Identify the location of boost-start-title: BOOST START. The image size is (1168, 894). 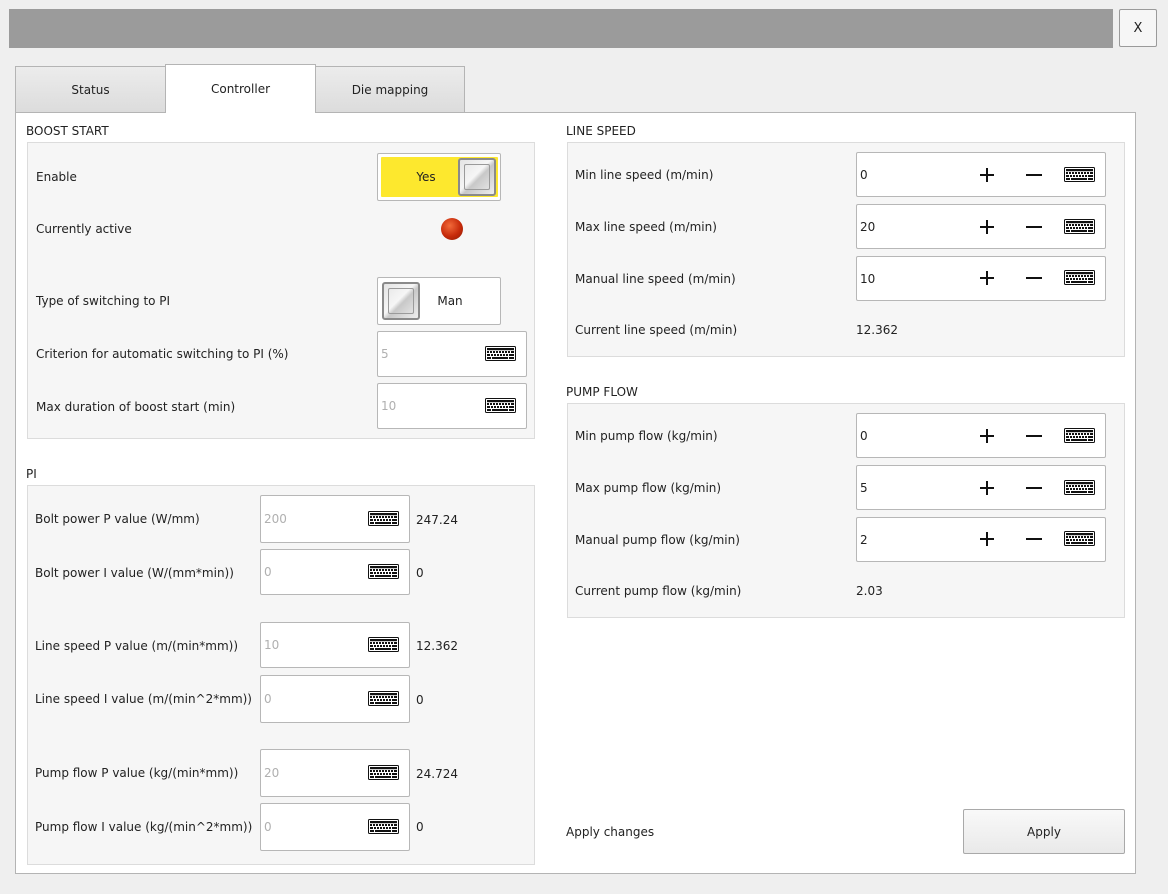
(67, 131).